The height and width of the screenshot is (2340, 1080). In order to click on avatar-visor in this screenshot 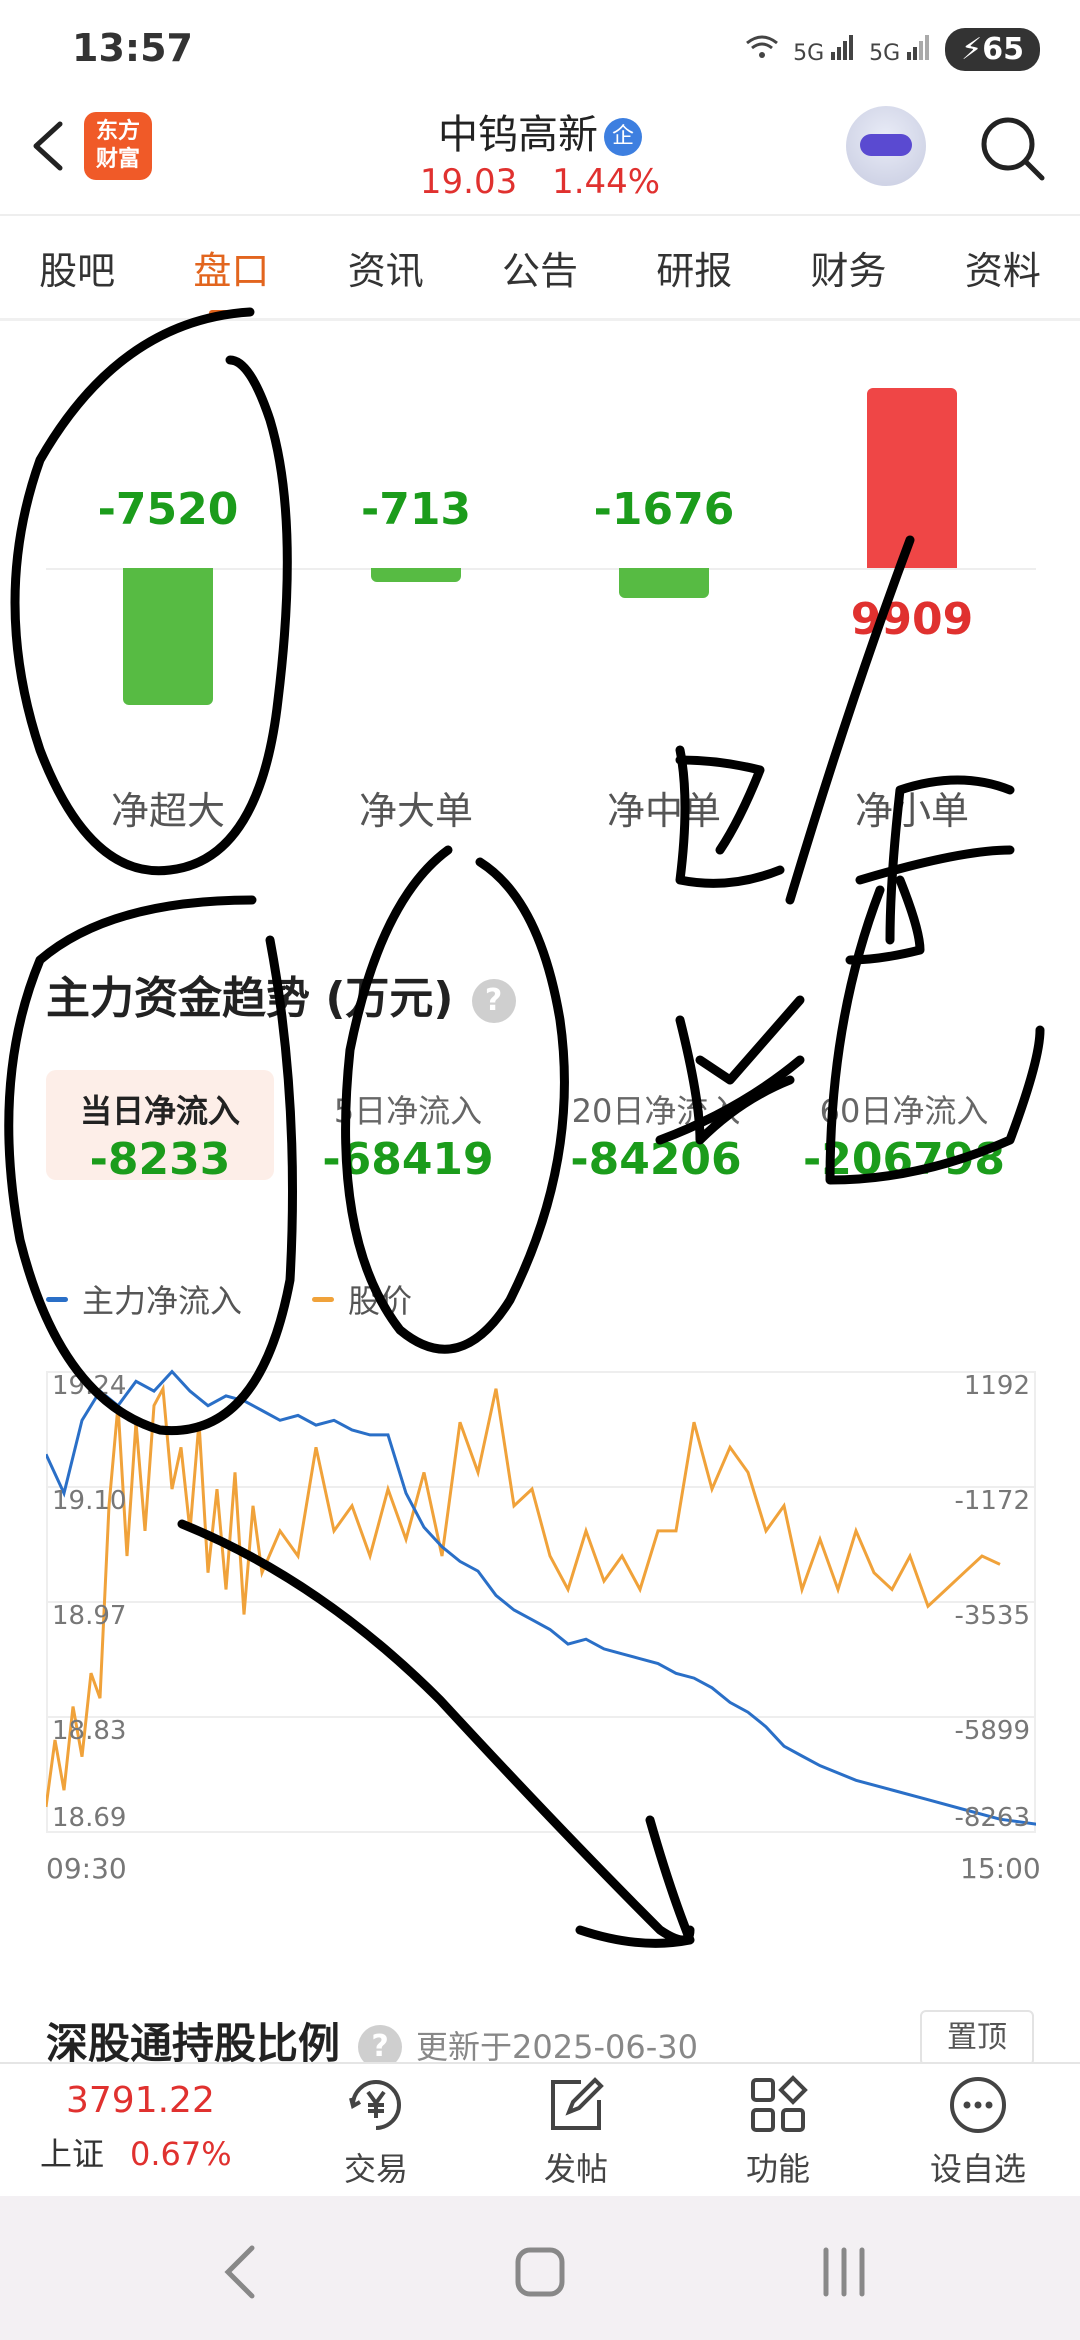, I will do `click(886, 145)`.